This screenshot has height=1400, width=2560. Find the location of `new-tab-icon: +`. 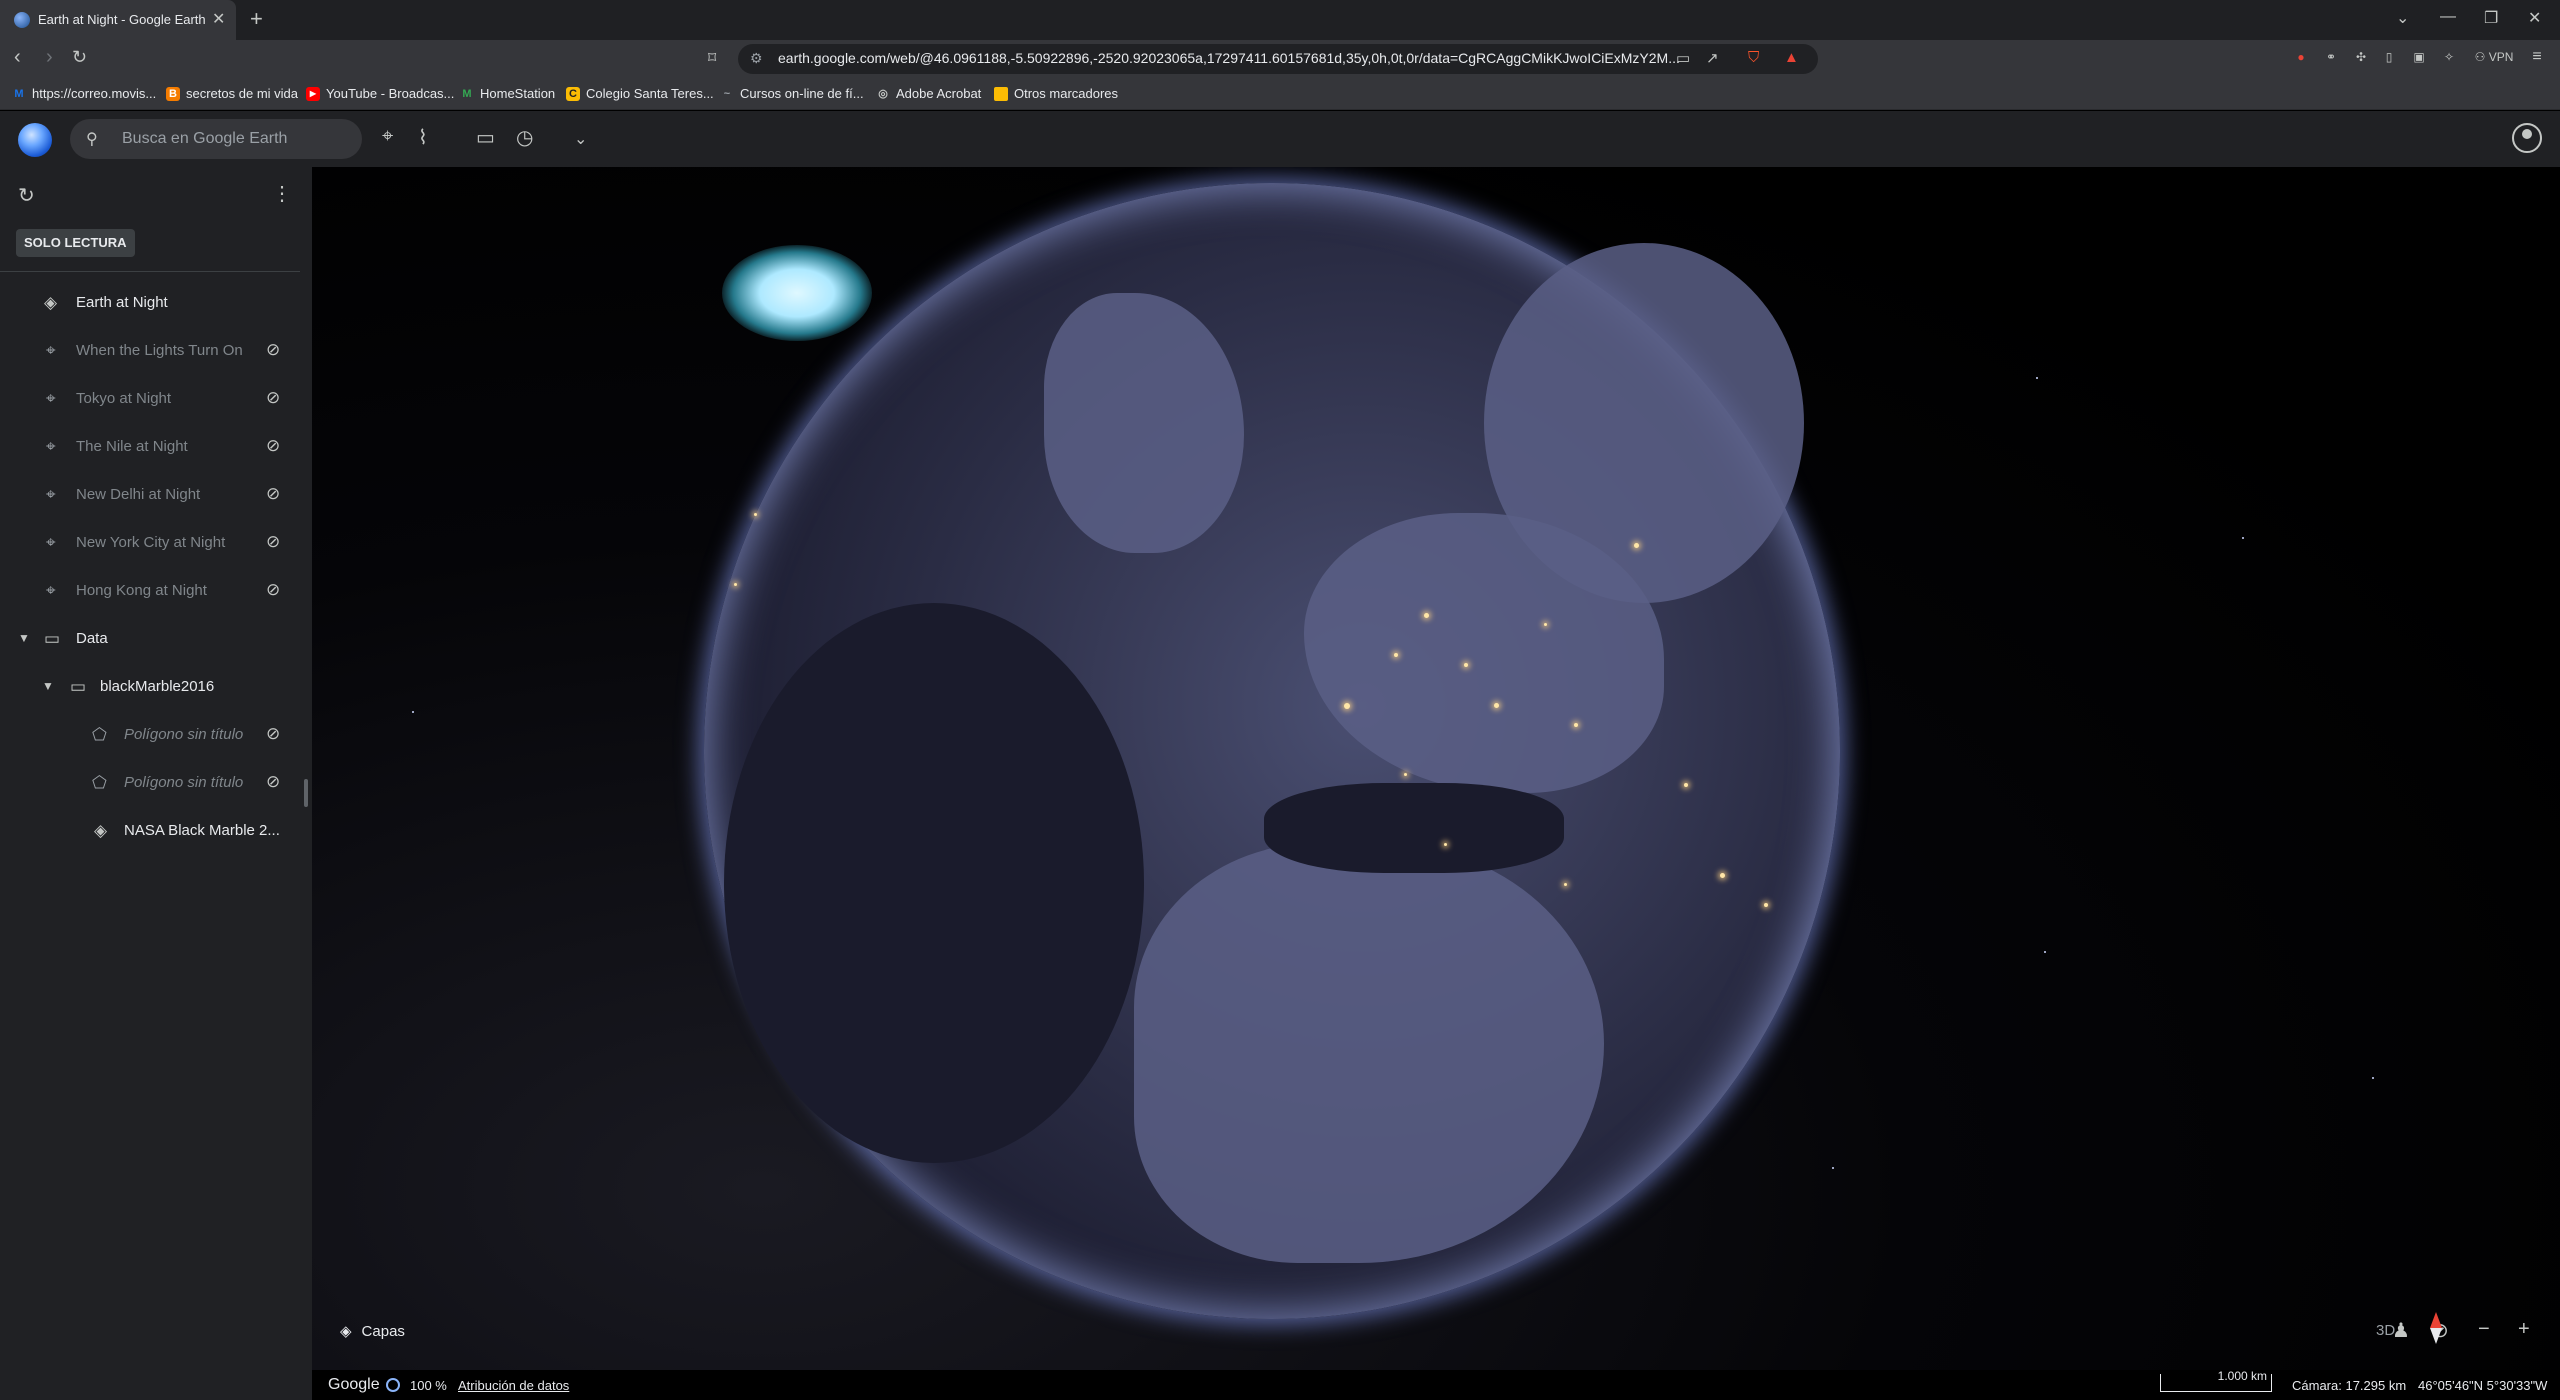

new-tab-icon: + is located at coordinates (256, 19).